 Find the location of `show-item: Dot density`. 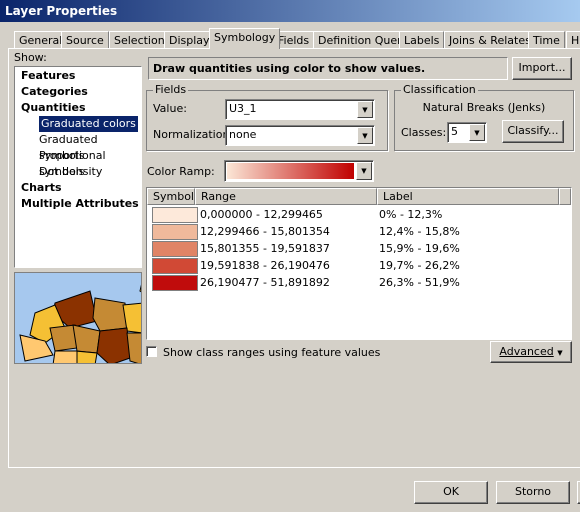

show-item: Dot density is located at coordinates (78, 172).